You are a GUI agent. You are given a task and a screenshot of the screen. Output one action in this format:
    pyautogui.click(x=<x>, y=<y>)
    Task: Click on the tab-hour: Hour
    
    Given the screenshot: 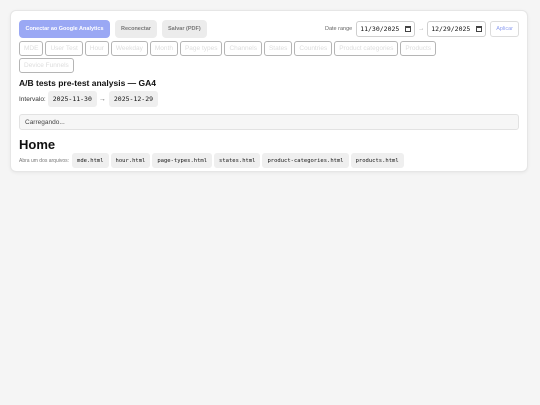 What is the action you would take?
    pyautogui.click(x=96, y=48)
    